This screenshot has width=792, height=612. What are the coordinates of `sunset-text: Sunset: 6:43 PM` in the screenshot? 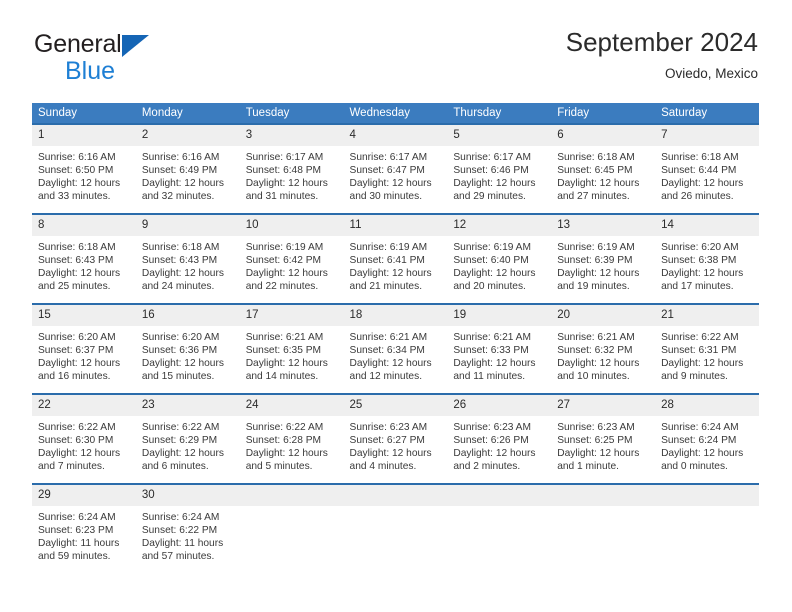 It's located at (76, 261).